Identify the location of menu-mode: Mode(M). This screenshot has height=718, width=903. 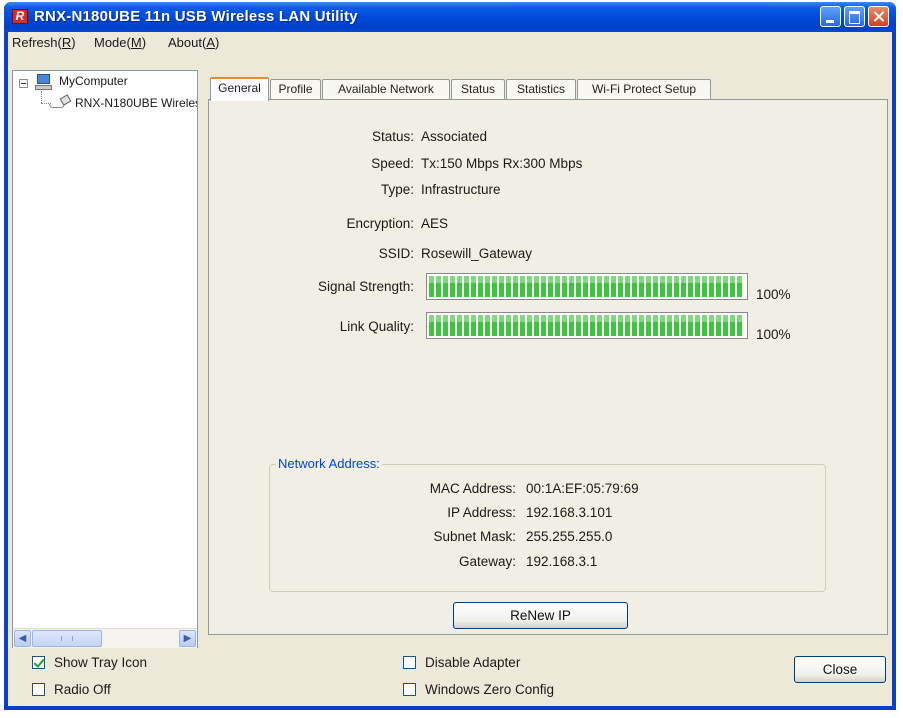
(120, 42).